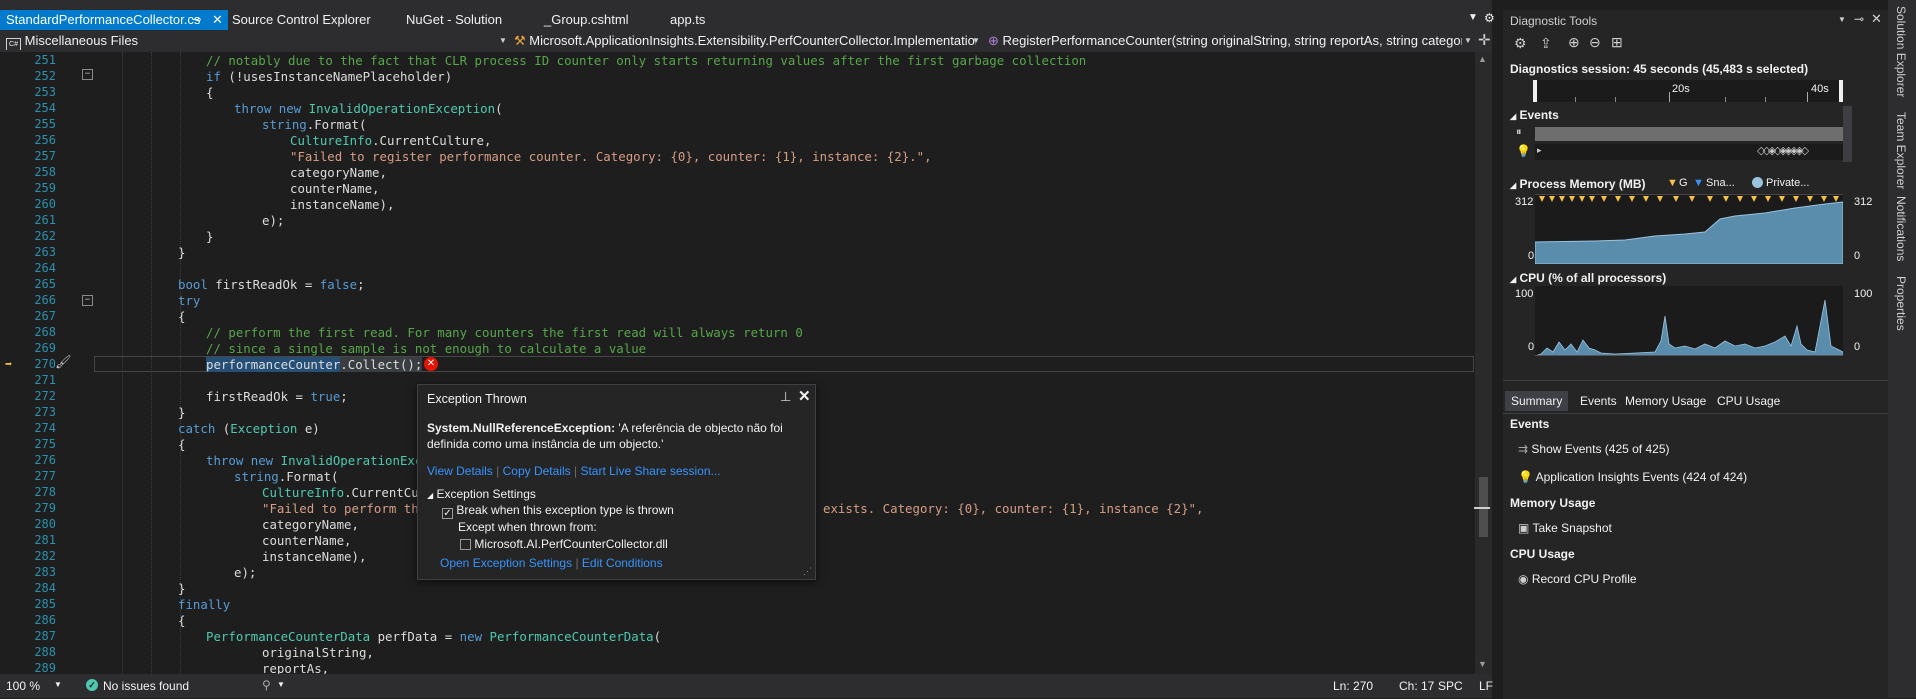 This screenshot has width=1916, height=699. I want to click on tab-source-control-explorer: Source Control Explorer, so click(298, 20).